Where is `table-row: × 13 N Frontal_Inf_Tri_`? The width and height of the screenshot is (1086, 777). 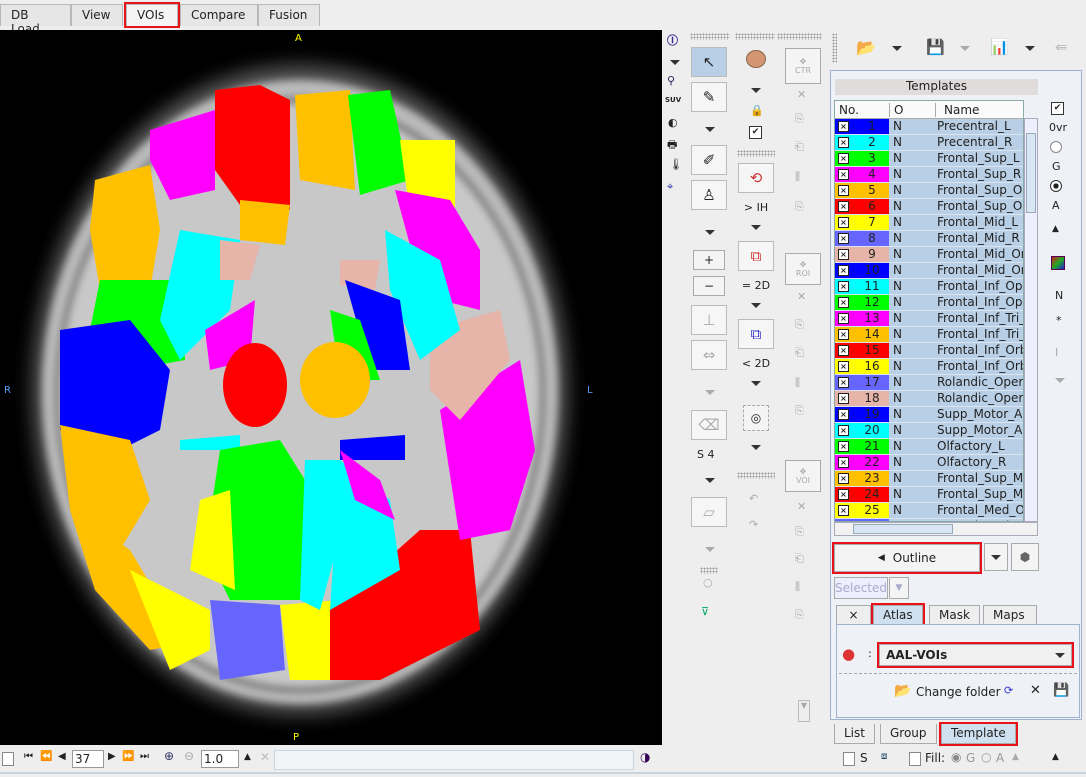 table-row: × 13 N Frontal_Inf_Tri_ is located at coordinates (929, 319).